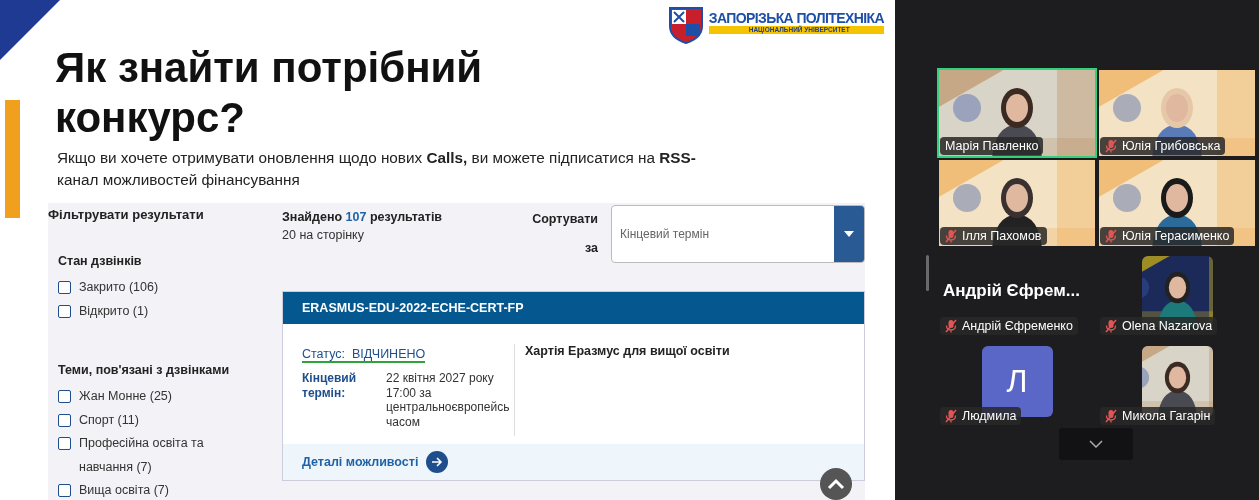 Image resolution: width=1259 pixels, height=500 pixels. I want to click on scrollbar, so click(927, 273).